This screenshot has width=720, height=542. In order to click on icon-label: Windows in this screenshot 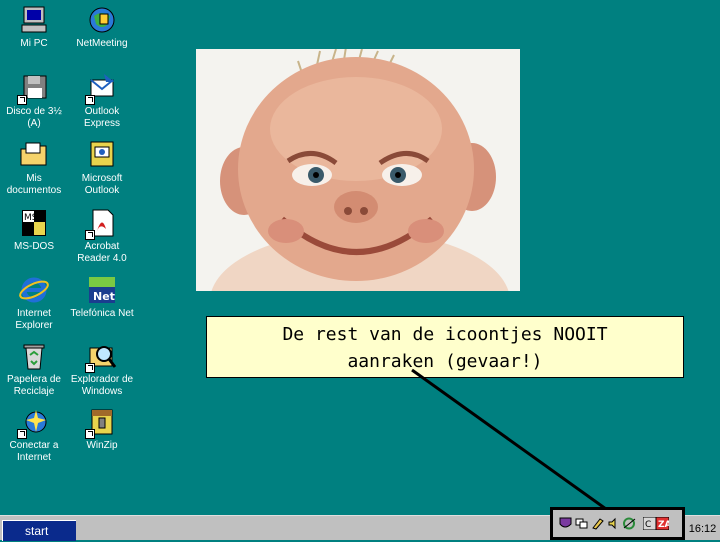, I will do `click(102, 391)`.